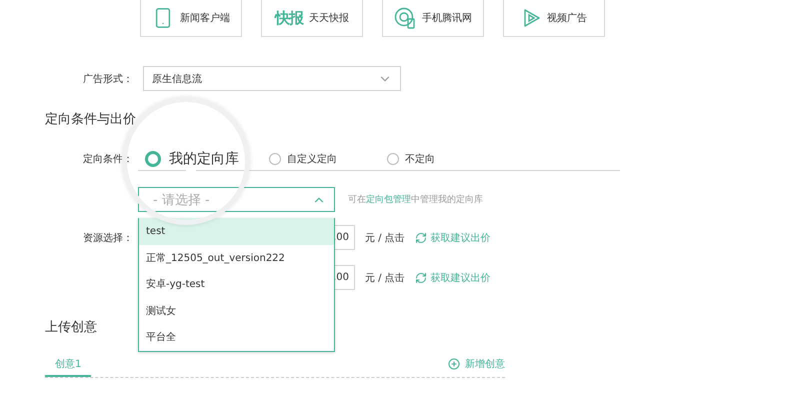 The height and width of the screenshot is (400, 790). What do you see at coordinates (411, 159) in the screenshot?
I see `radio-option: 不定向` at bounding box center [411, 159].